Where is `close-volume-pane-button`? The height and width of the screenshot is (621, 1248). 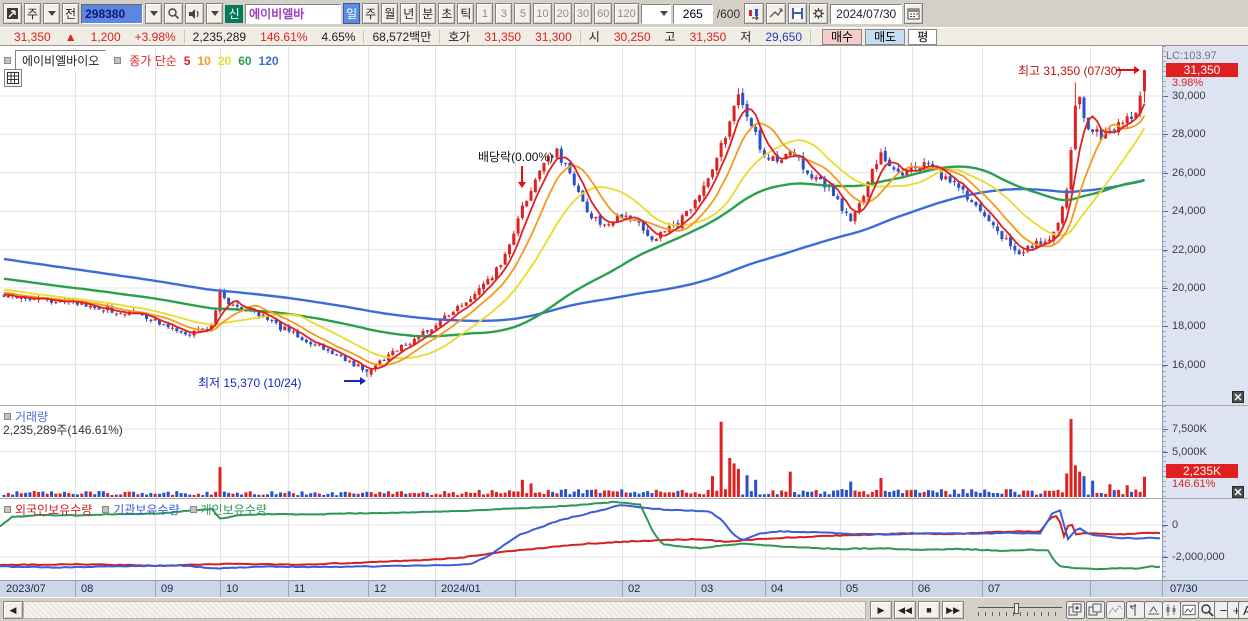
close-volume-pane-button is located at coordinates (1238, 397).